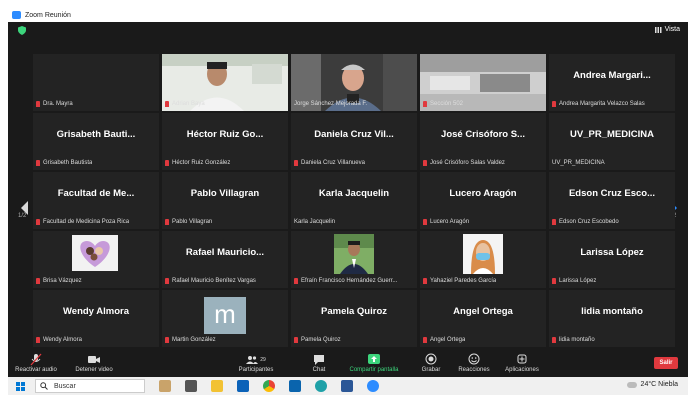  What do you see at coordinates (96, 318) in the screenshot?
I see `participant-tile: Wendy Almora Wendy Almora` at bounding box center [96, 318].